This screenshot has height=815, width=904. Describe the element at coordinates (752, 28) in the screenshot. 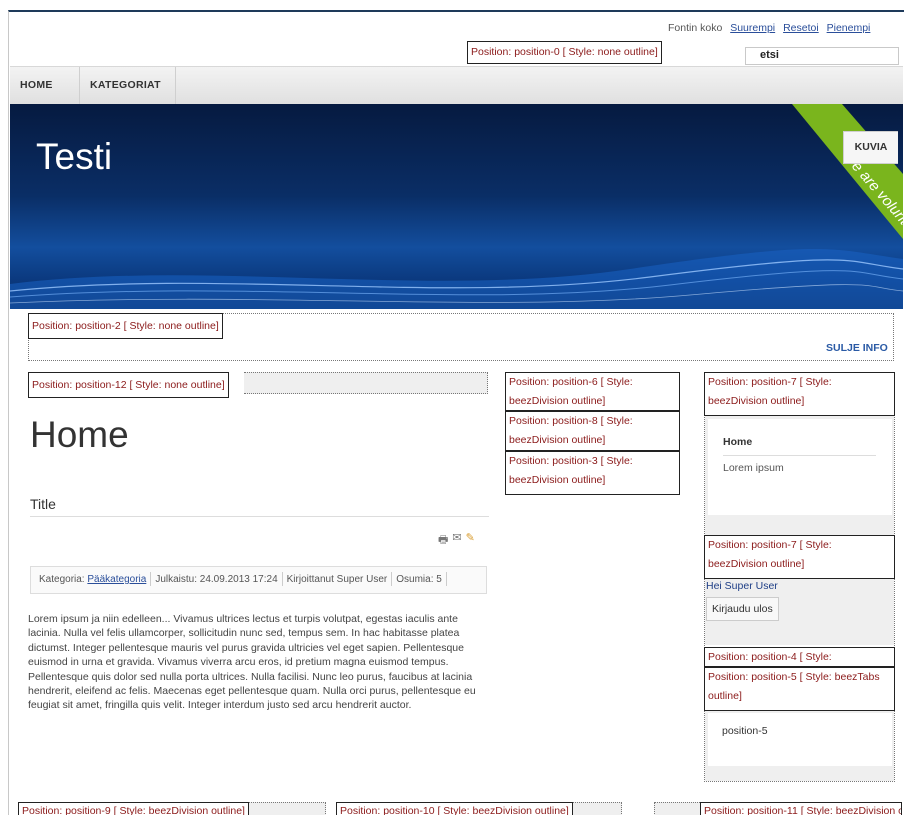

I see `font-larger-link: Suurempi` at that location.